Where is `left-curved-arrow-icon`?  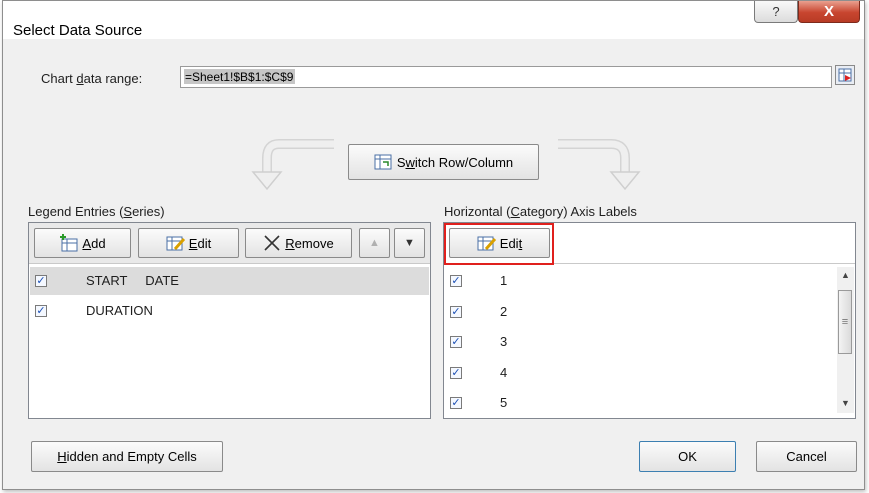 left-curved-arrow-icon is located at coordinates (292, 165).